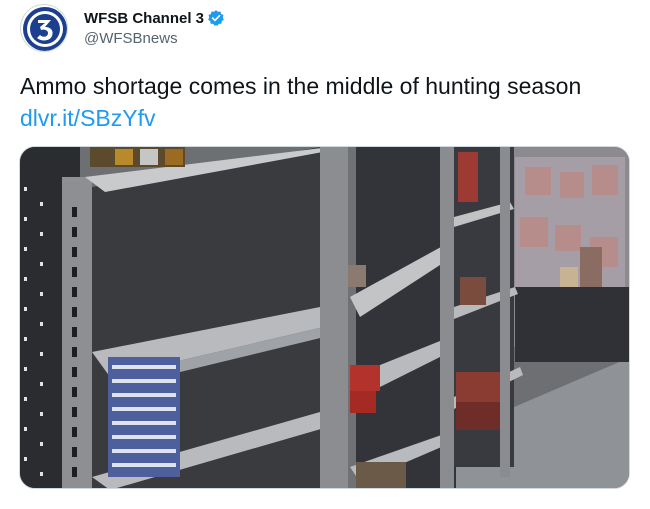 Image resolution: width=650 pixels, height=509 pixels. I want to click on handle: @WFSBnews, so click(154, 38).